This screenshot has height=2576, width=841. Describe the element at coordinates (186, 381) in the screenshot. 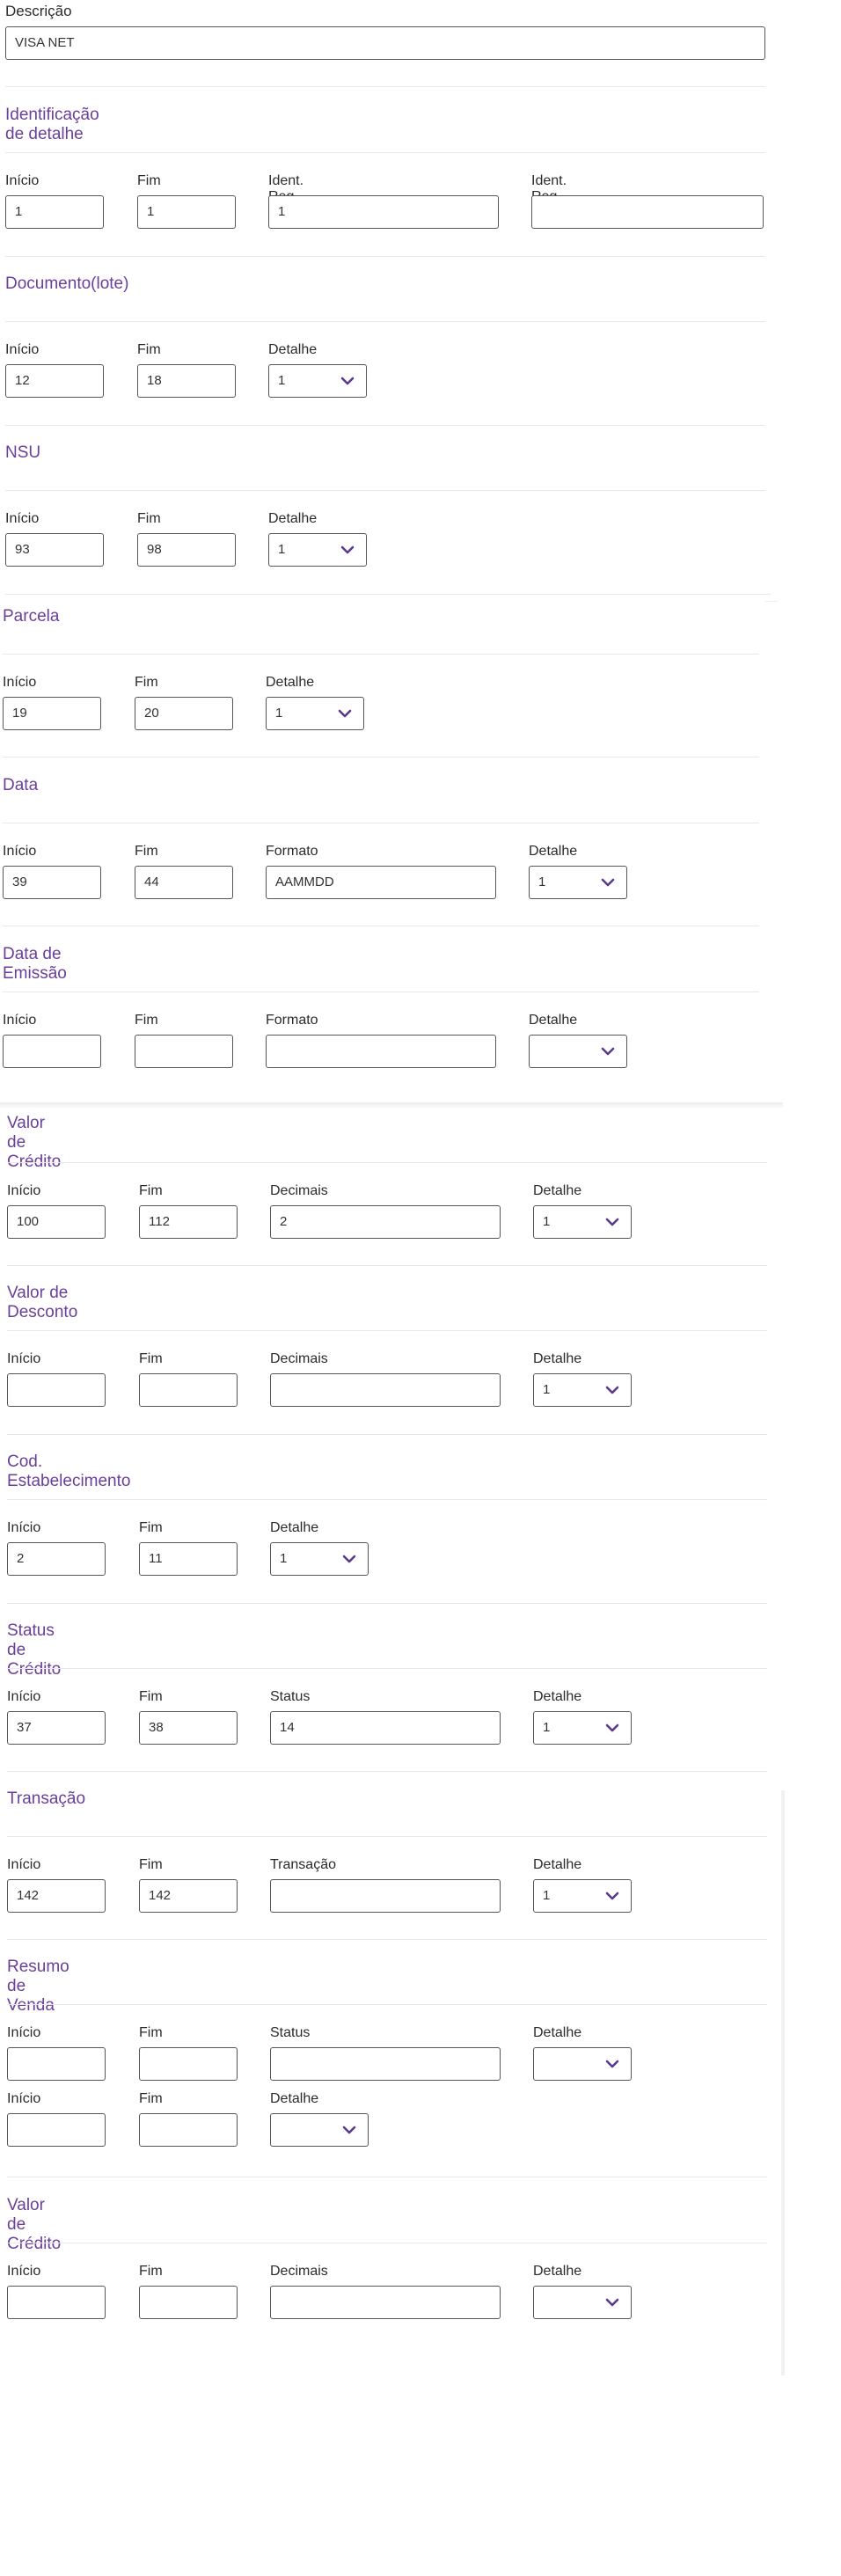

I see `documento-fim-input: 18` at that location.